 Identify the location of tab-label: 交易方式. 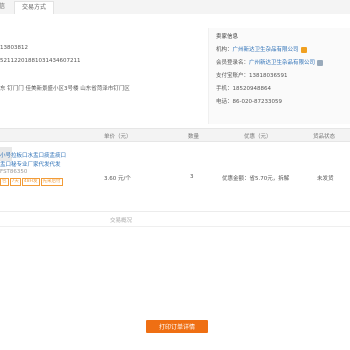
(34, 7).